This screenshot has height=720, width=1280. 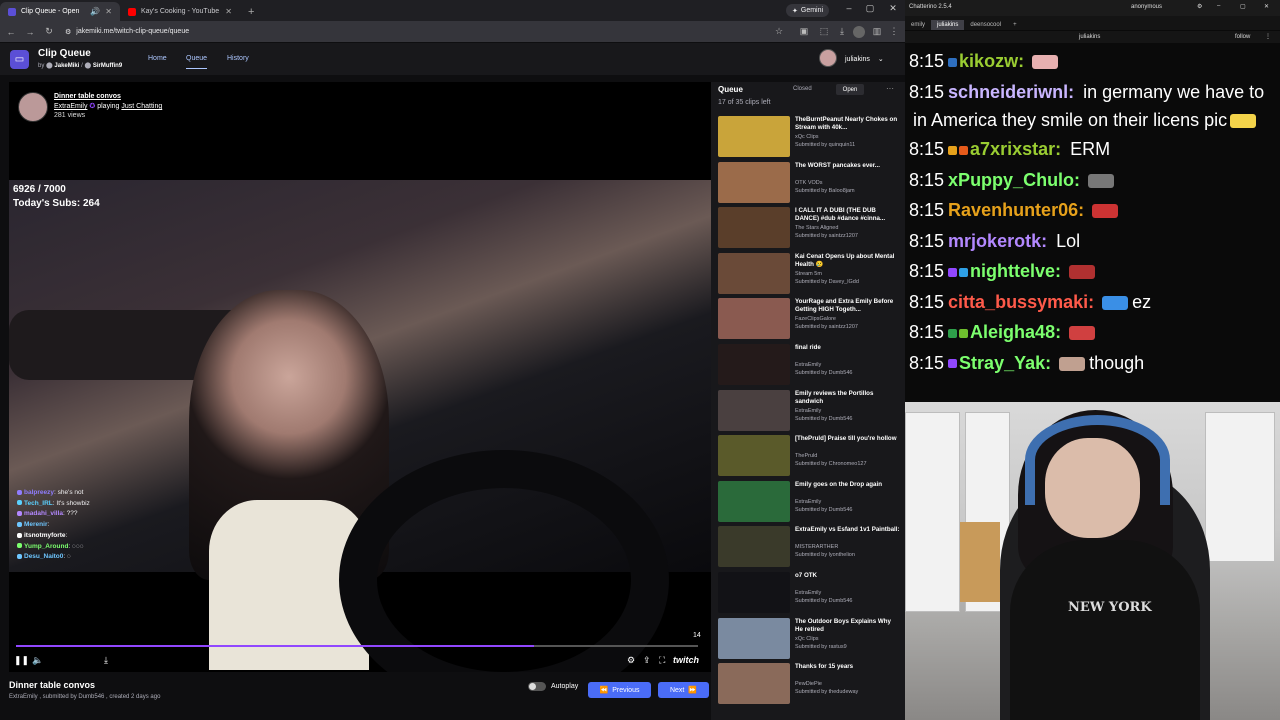 What do you see at coordinates (66, 66) in the screenshot?
I see `author-link: JakeMiki` at bounding box center [66, 66].